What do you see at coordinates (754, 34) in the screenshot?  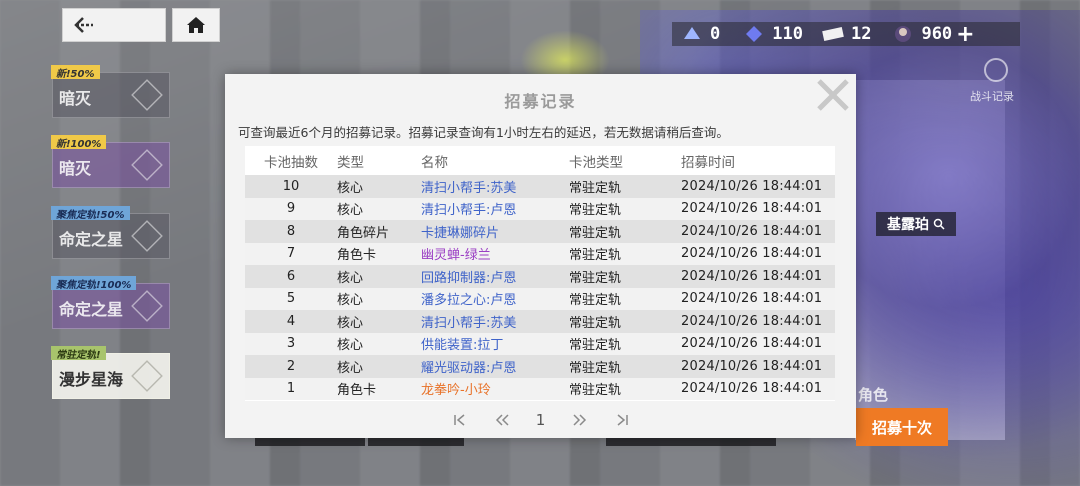 I see `gem-icon` at bounding box center [754, 34].